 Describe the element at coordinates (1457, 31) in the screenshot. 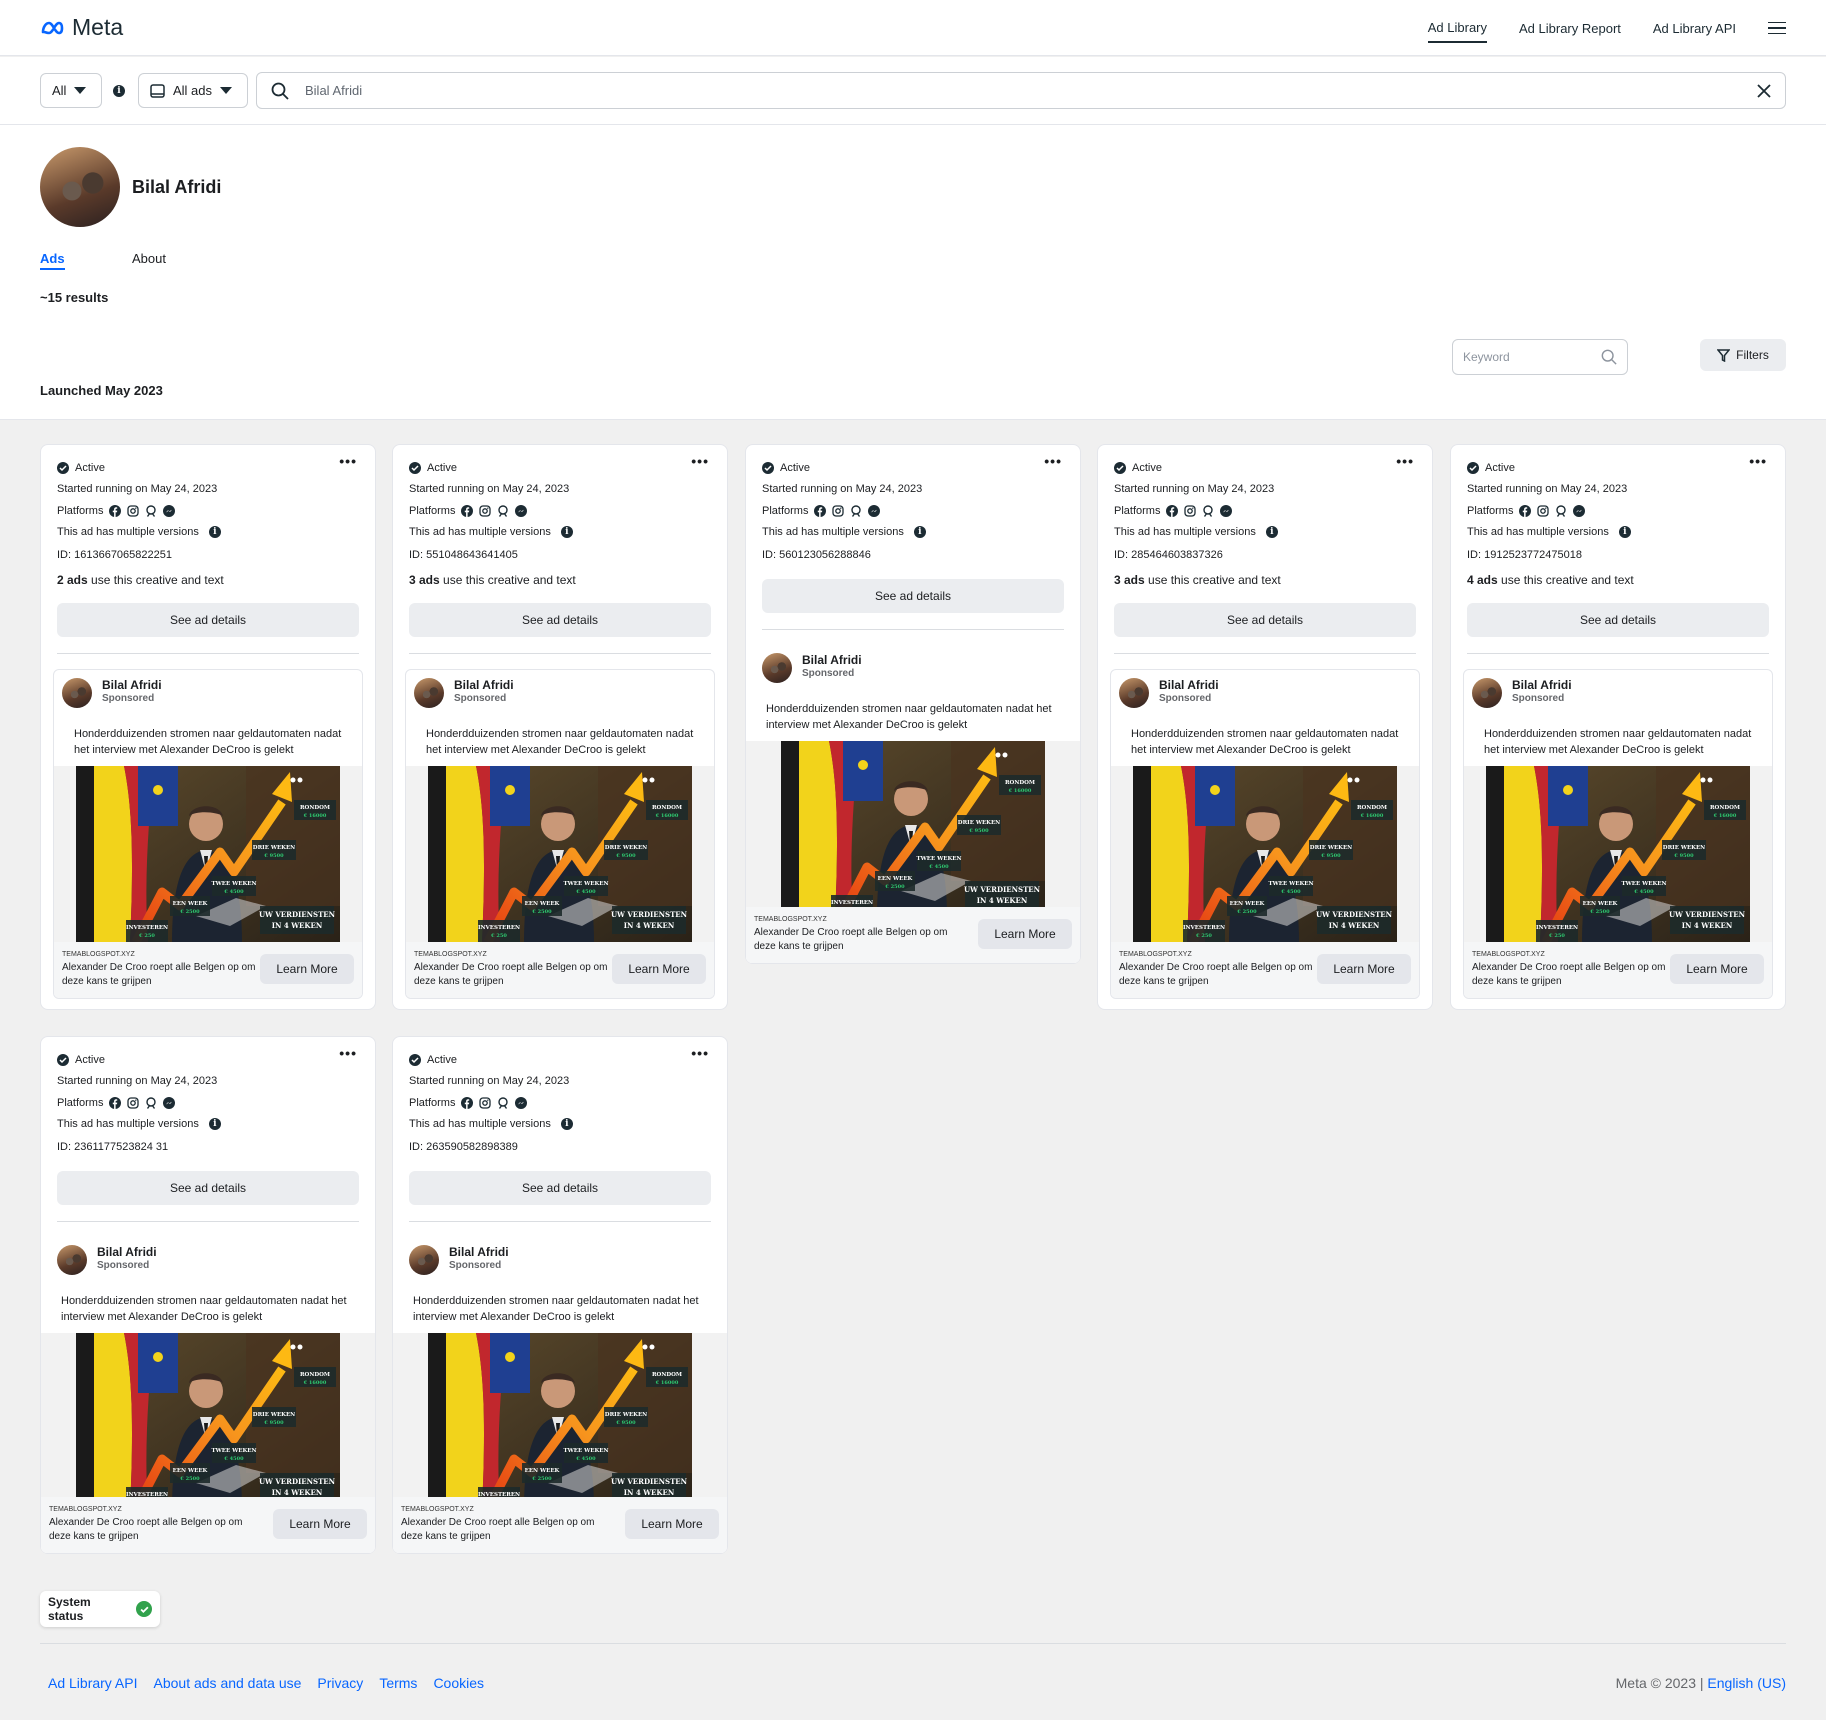

I see `tab-ad-library: Ad Library` at that location.